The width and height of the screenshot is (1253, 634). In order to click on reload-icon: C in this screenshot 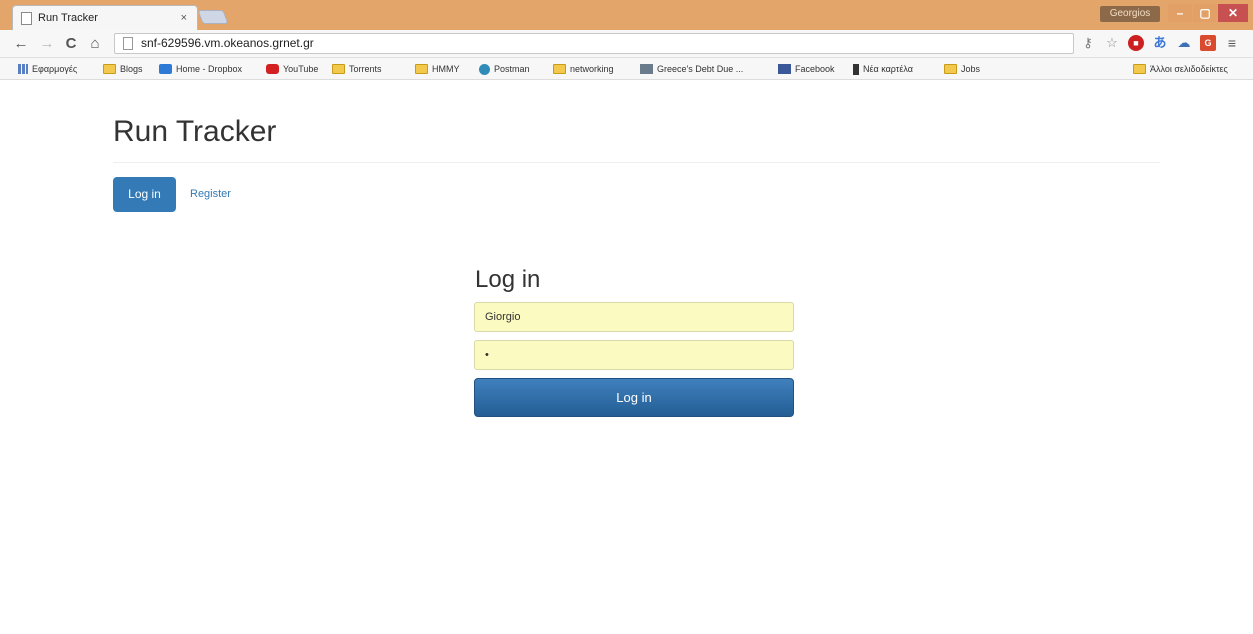, I will do `click(71, 43)`.